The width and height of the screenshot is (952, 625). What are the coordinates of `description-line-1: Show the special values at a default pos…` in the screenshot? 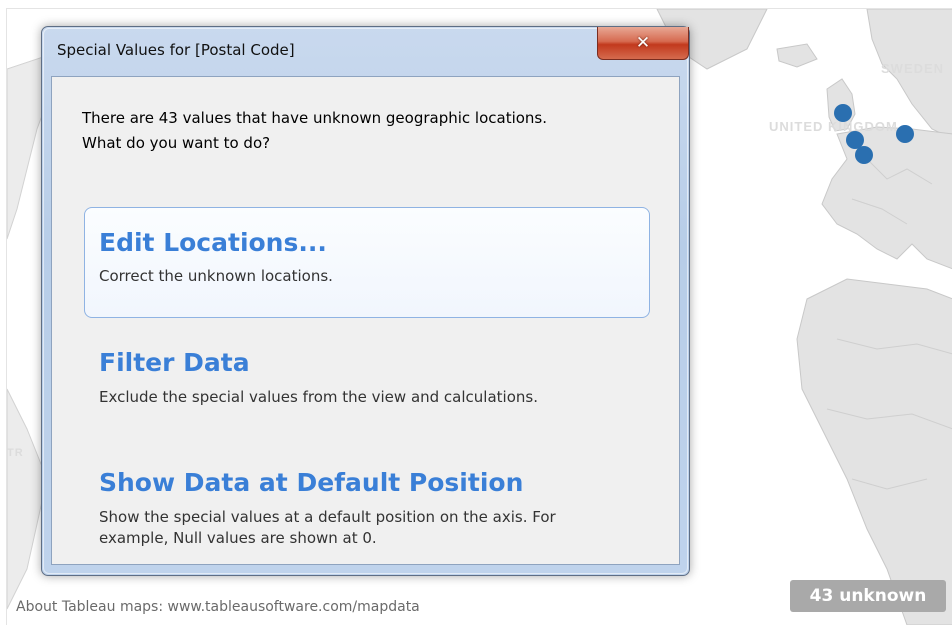 It's located at (327, 517).